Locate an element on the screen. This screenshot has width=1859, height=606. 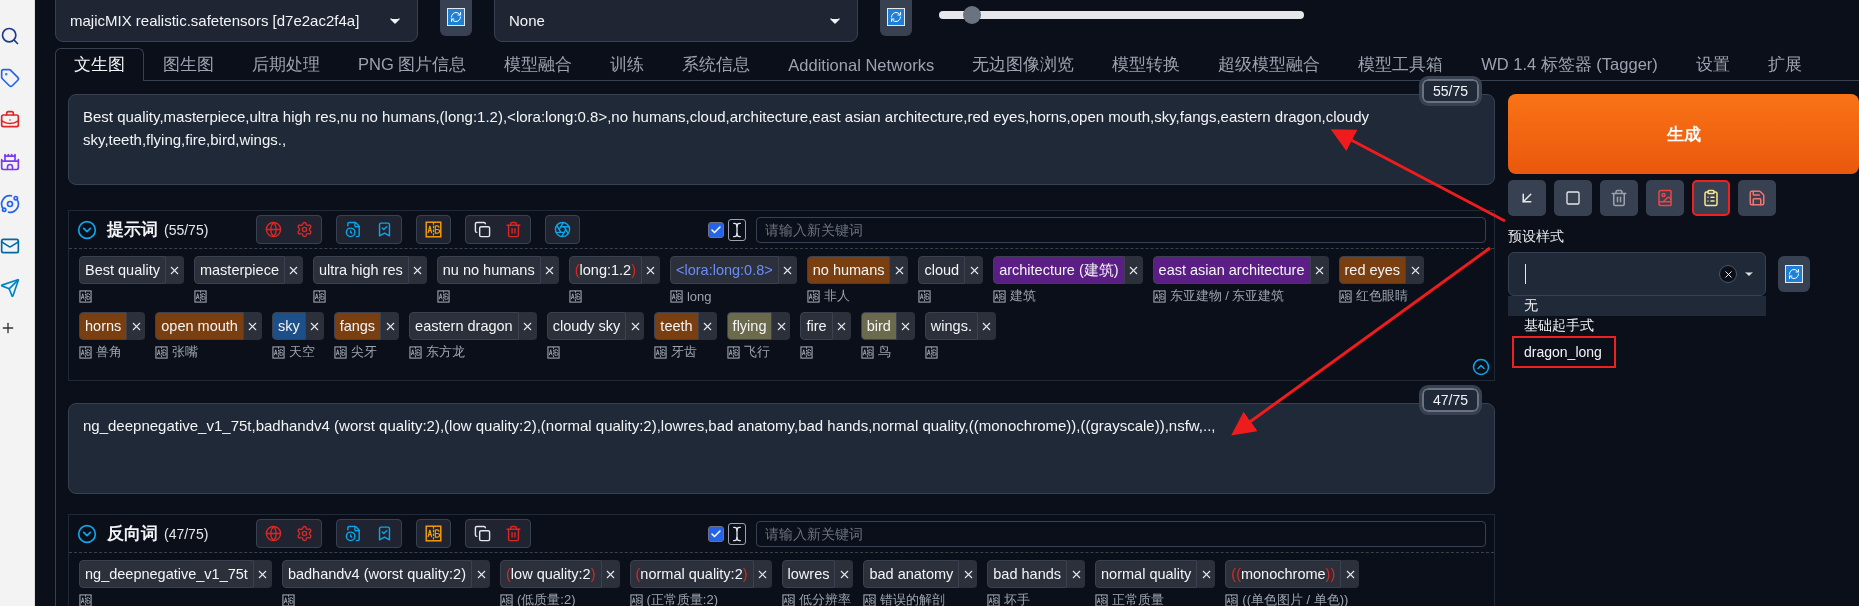
tab: 设置 is located at coordinates (1712, 64).